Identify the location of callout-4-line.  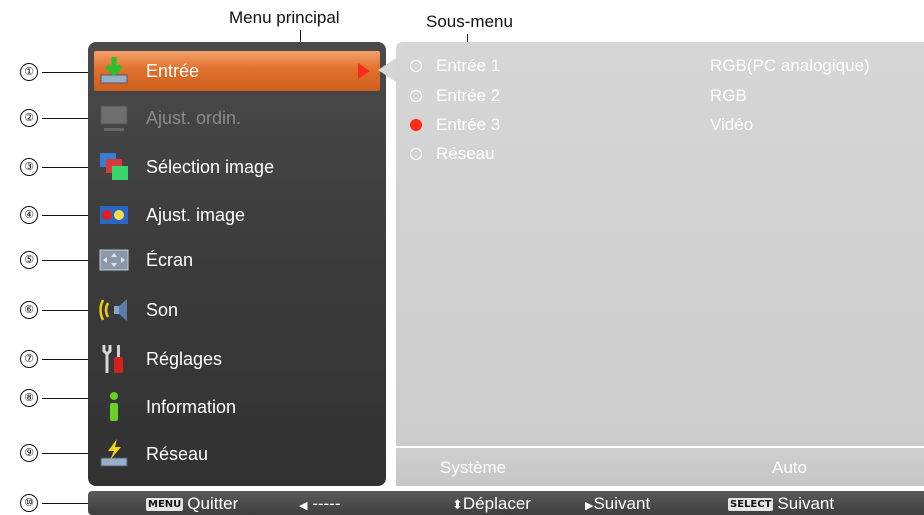
(68, 215).